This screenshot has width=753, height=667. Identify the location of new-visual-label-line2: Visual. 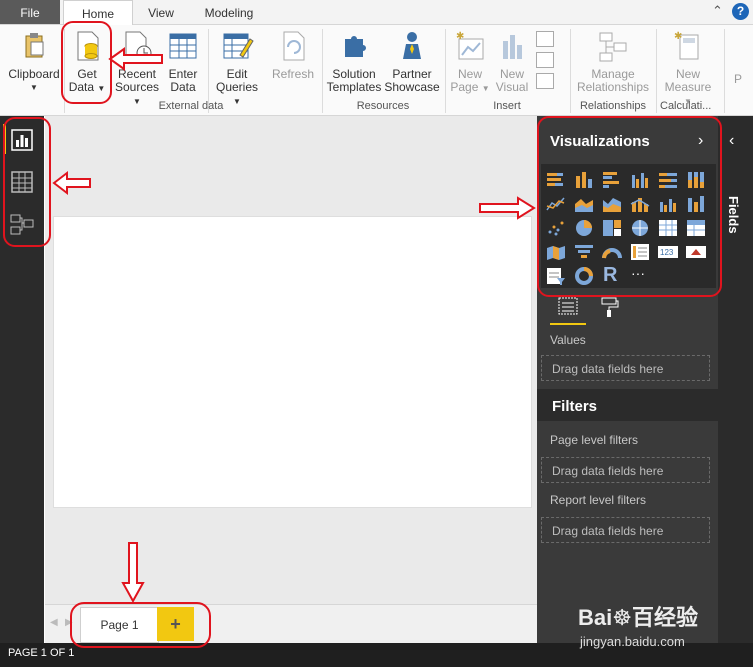
(512, 87).